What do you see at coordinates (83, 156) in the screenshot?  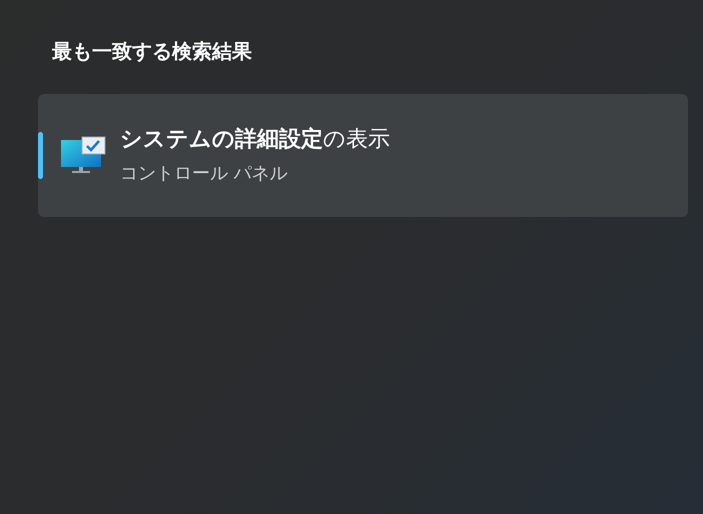 I see `monitor-check-icon` at bounding box center [83, 156].